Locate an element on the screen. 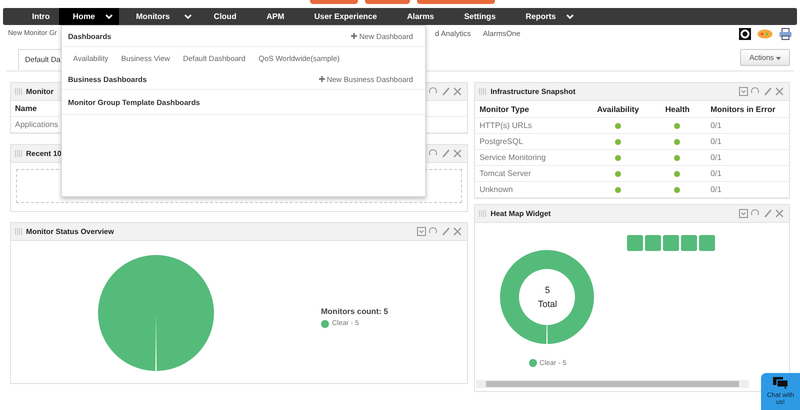  table-cell: Applications is located at coordinates (36, 124).